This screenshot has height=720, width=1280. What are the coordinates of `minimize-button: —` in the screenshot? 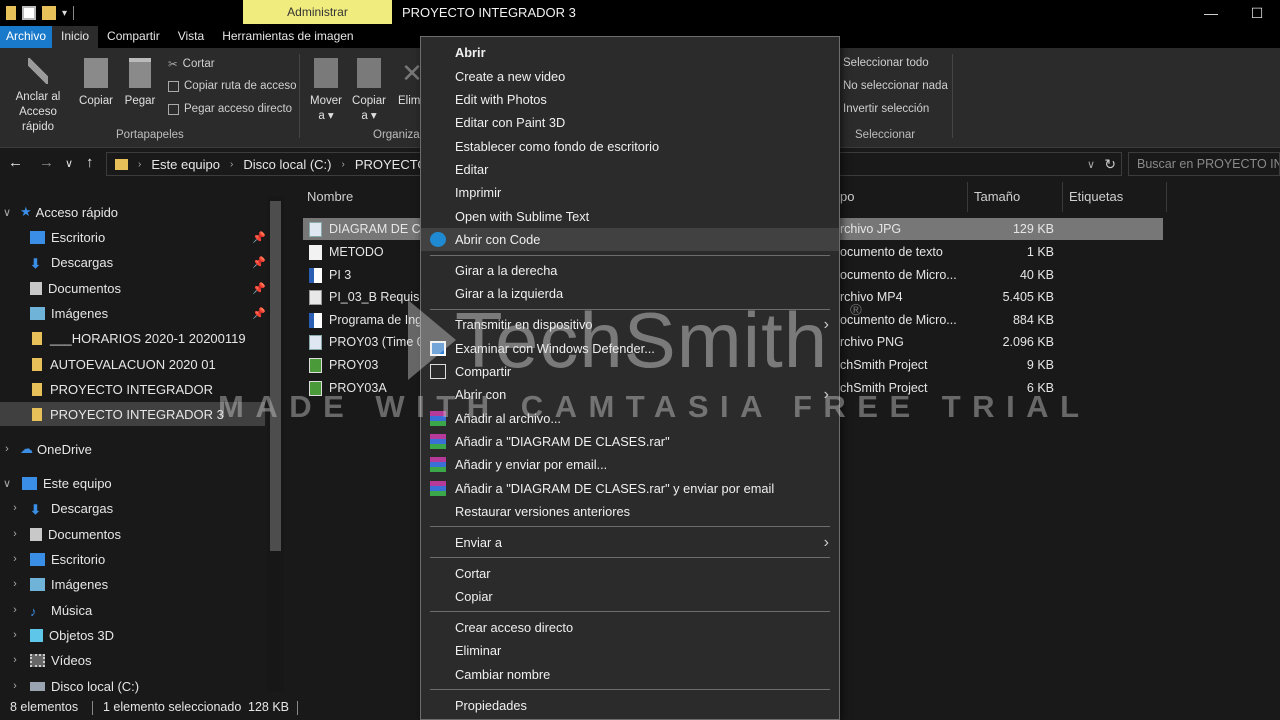 It's located at (1211, 13).